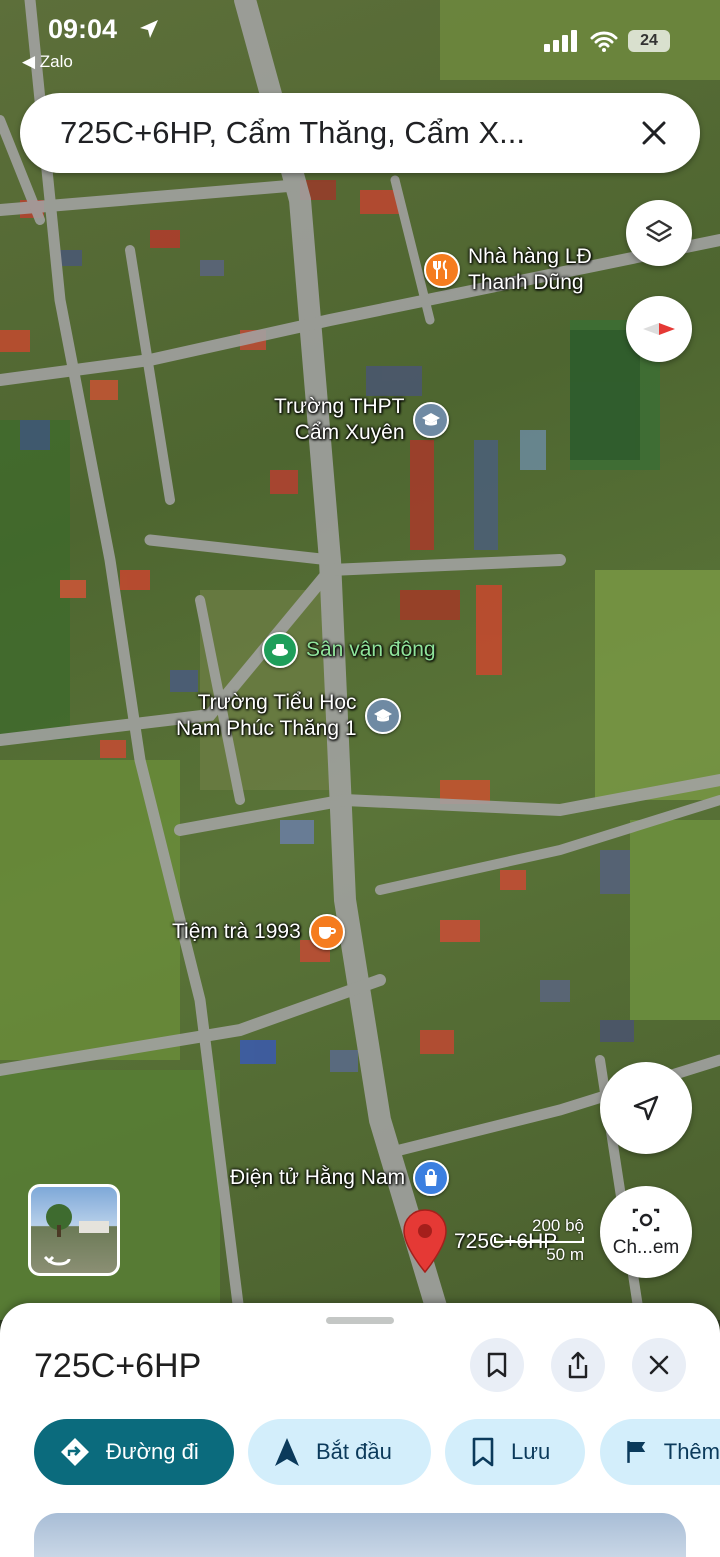 This screenshot has width=720, height=1557. Describe the element at coordinates (425, 1241) in the screenshot. I see `location-pin-icon` at that location.